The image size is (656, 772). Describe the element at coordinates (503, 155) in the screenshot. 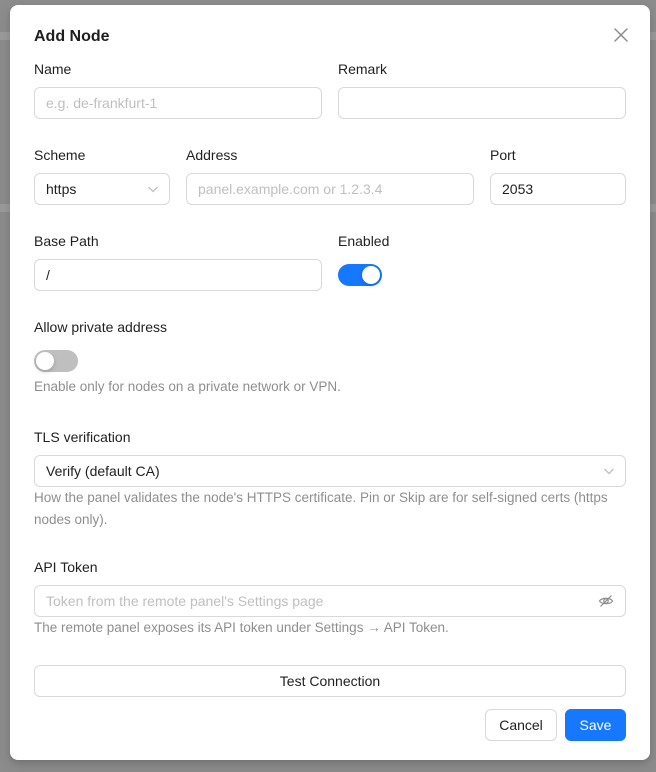

I see `port-label: Port` at that location.